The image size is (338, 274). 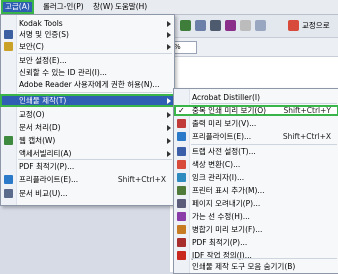 What do you see at coordinates (63, 7) in the screenshot?
I see `menu-plugins: 롤러그-인(P)` at bounding box center [63, 7].